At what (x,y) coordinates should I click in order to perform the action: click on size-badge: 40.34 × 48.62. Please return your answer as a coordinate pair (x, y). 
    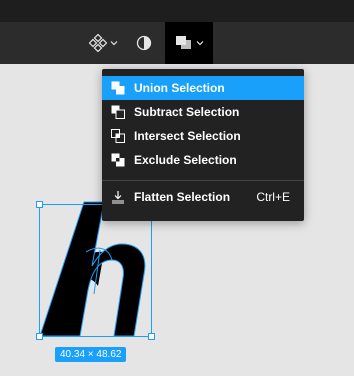
    Looking at the image, I should click on (91, 354).